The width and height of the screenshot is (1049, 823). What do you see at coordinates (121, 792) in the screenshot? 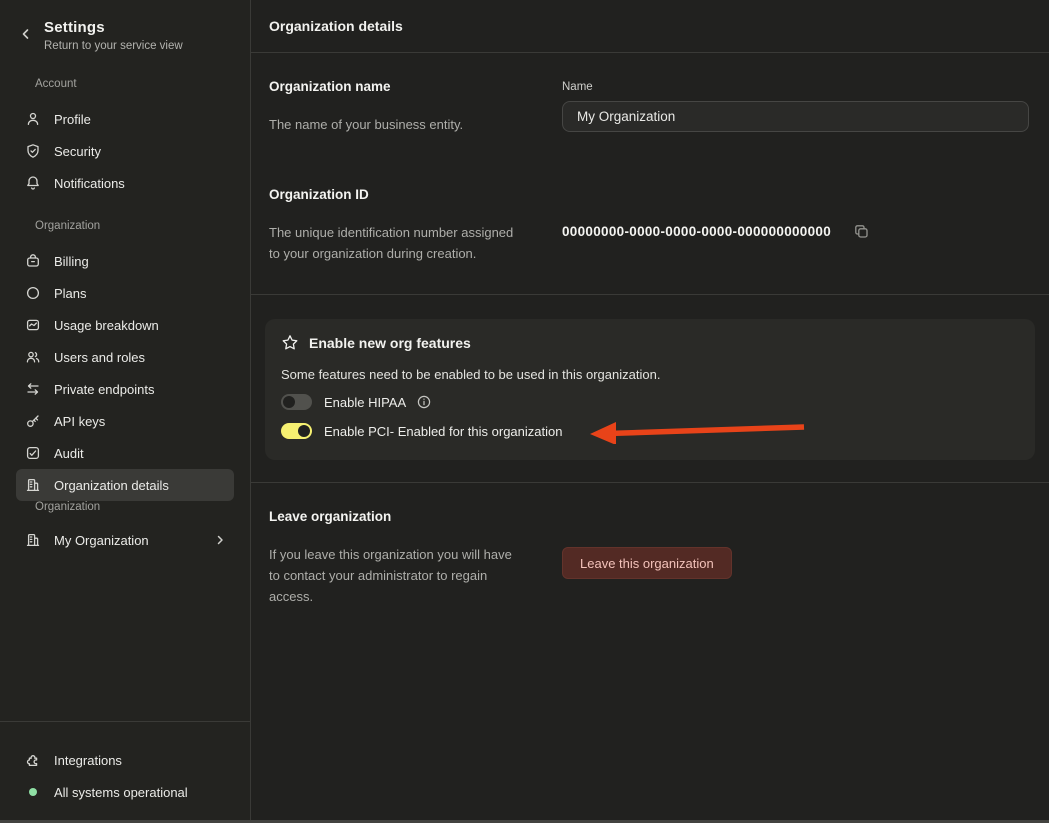
I see `status-label: All systems operational` at bounding box center [121, 792].